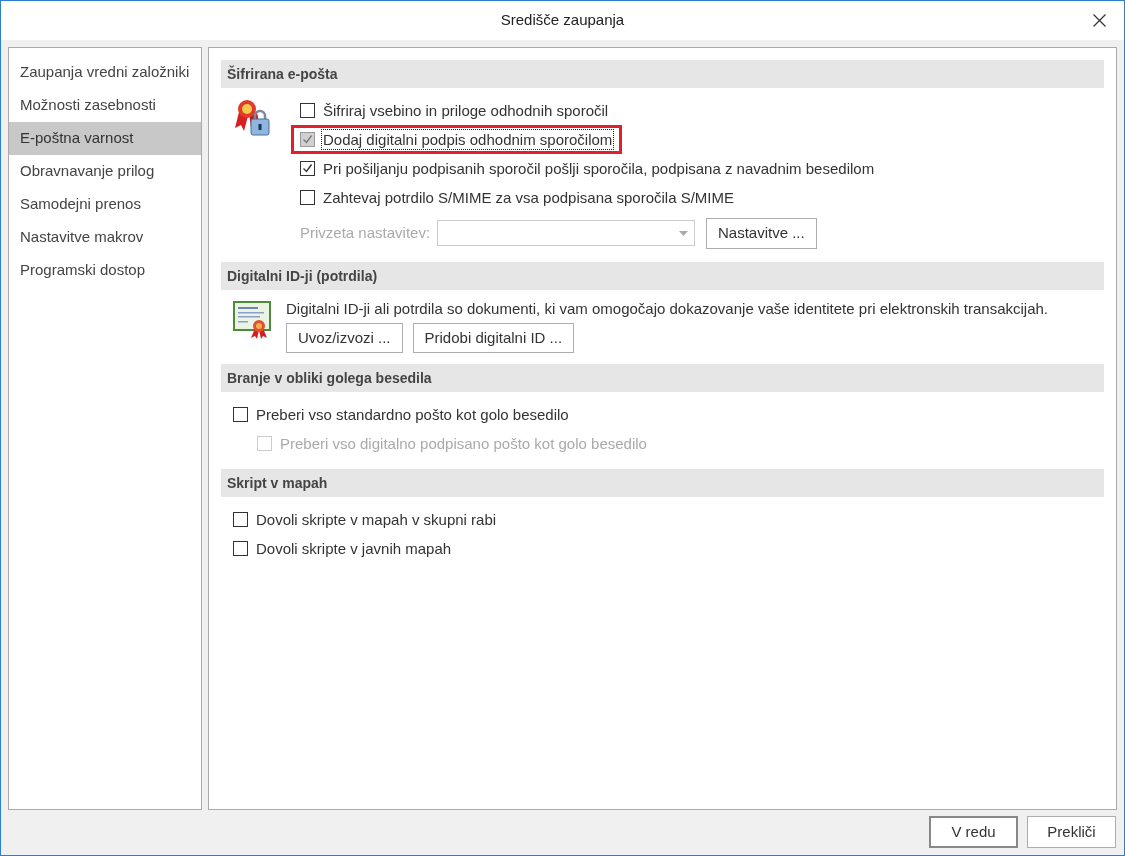 This screenshot has width=1125, height=856. Describe the element at coordinates (973, 832) in the screenshot. I see `dialog-button: V redu` at that location.